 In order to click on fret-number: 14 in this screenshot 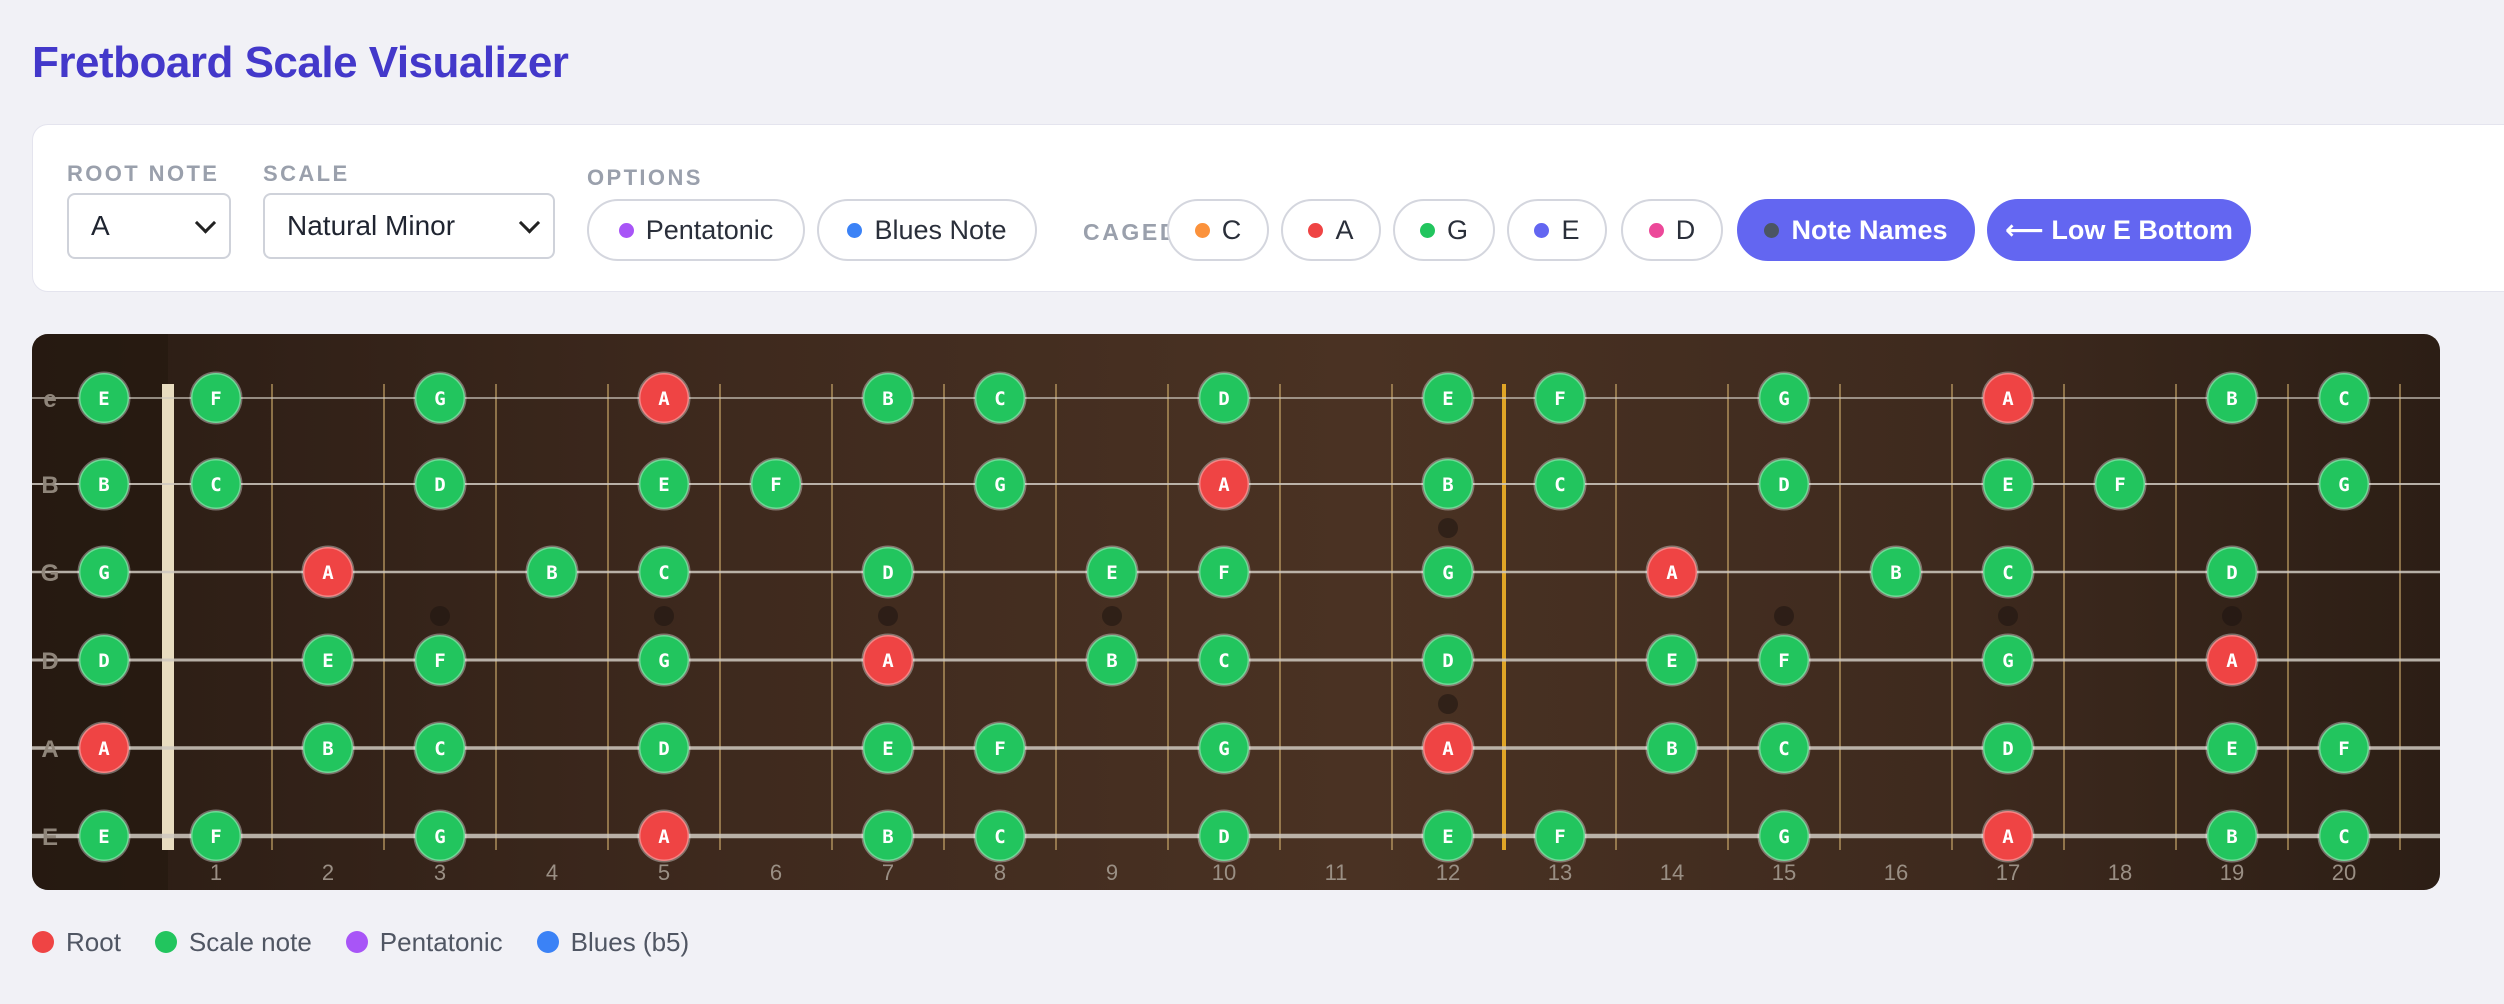, I will do `click(1672, 872)`.